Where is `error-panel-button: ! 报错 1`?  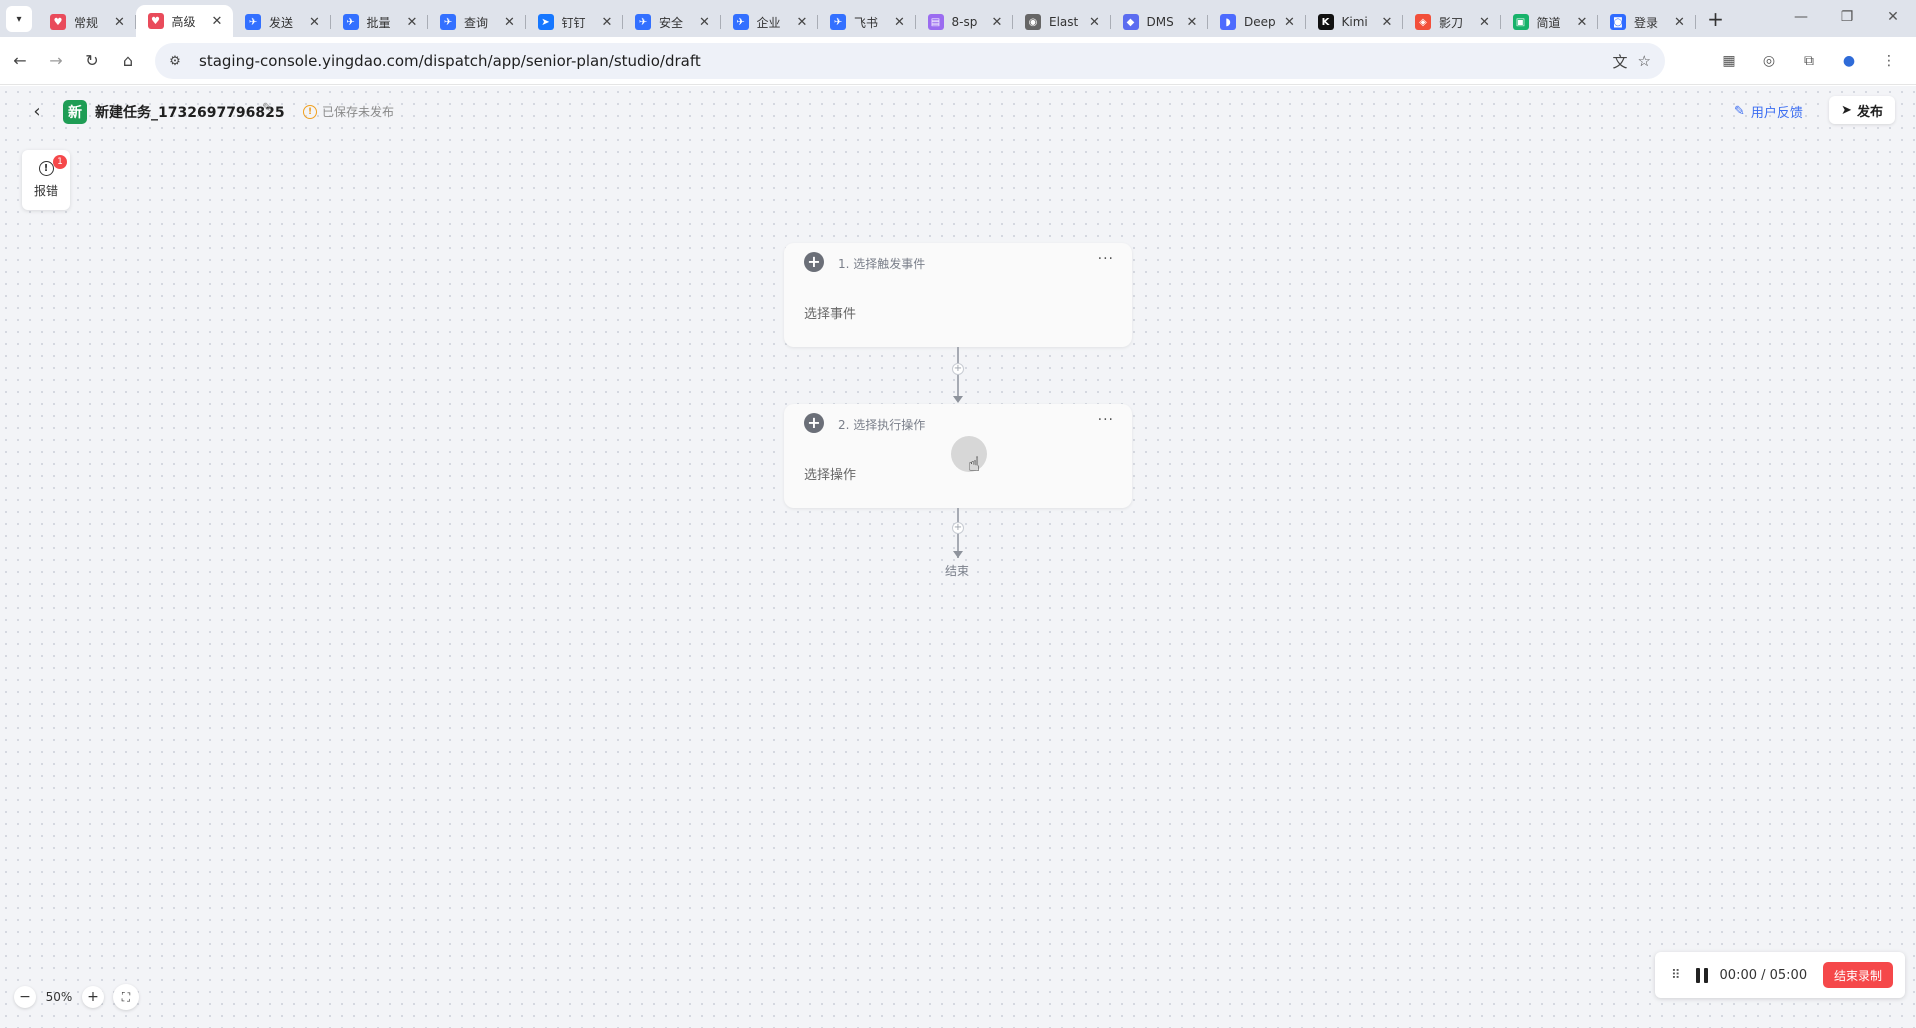 error-panel-button: ! 报错 1 is located at coordinates (46, 180).